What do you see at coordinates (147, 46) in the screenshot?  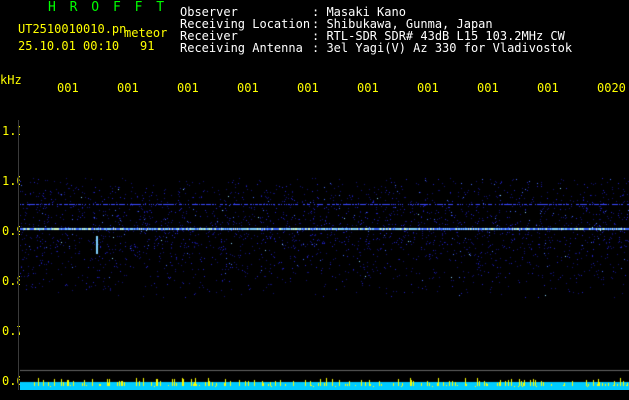 I see `detection-count: 91` at bounding box center [147, 46].